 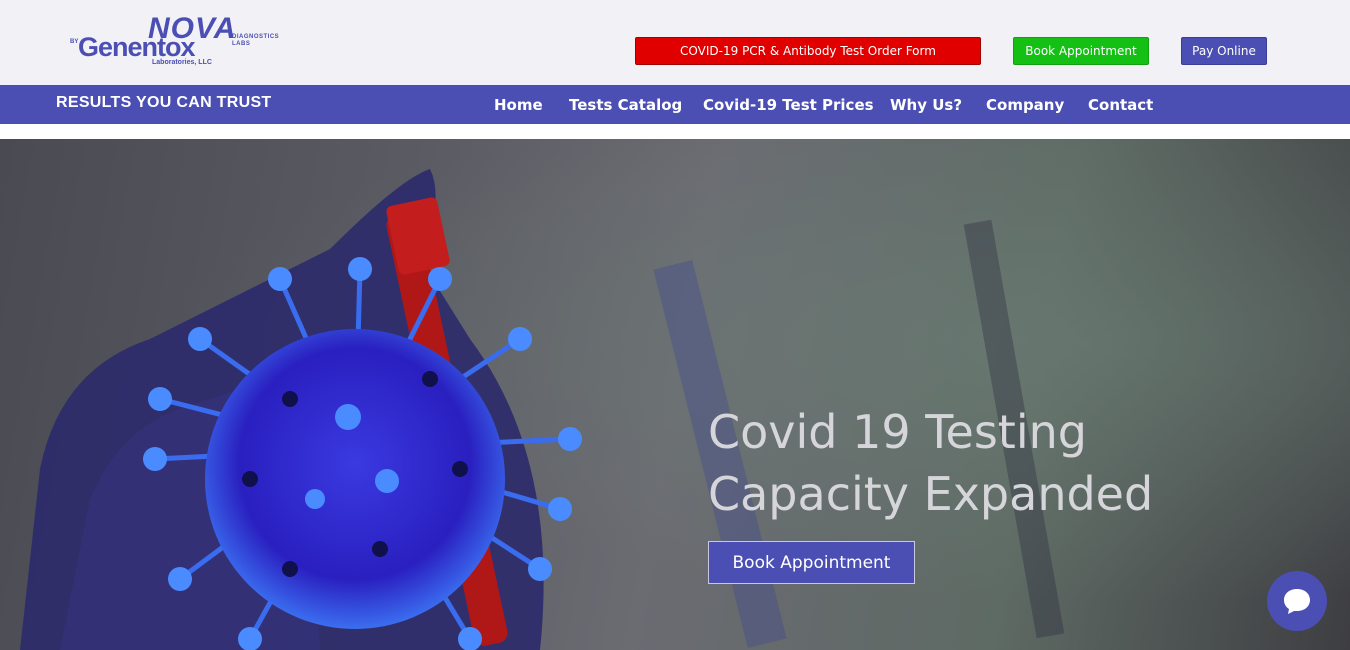 I want to click on logo-nova: NOVA, so click(x=192, y=28).